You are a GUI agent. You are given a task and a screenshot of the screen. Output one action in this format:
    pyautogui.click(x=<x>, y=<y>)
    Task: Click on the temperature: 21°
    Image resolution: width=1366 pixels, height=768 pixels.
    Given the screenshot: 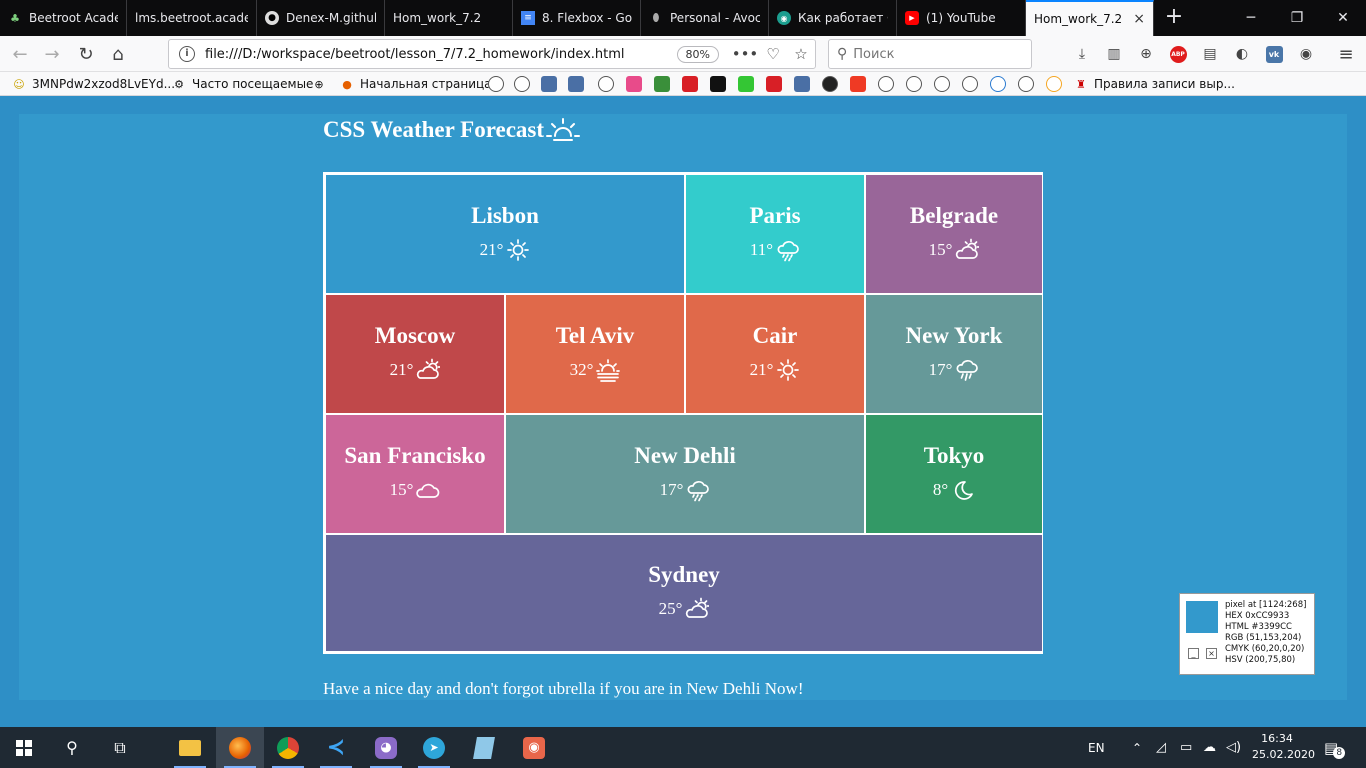 What is the action you would take?
    pyautogui.click(x=491, y=249)
    